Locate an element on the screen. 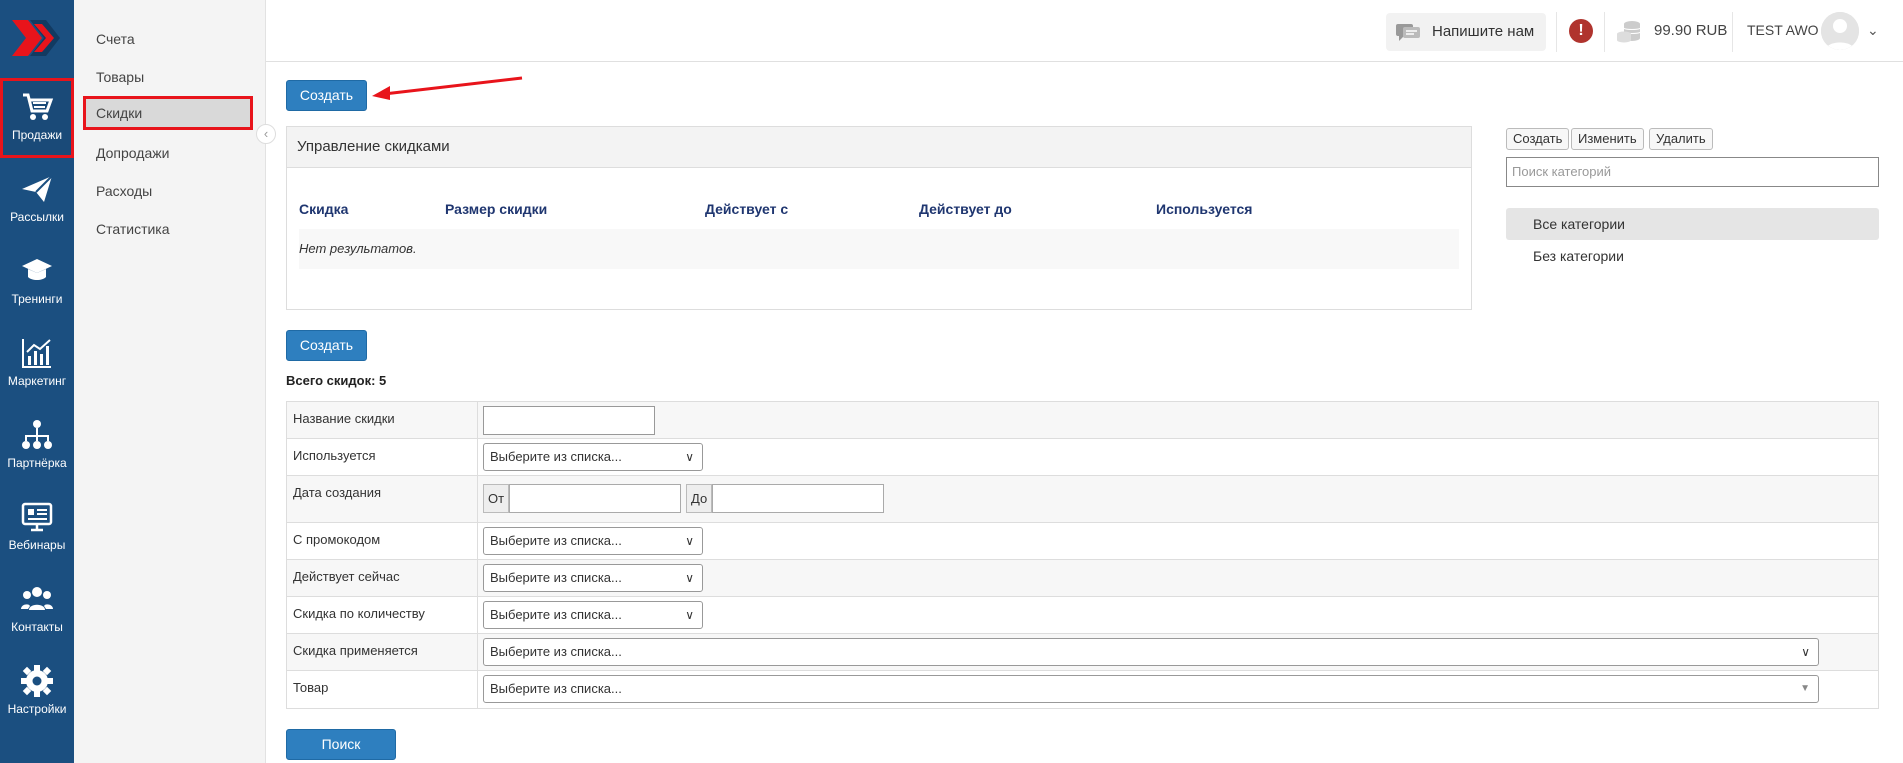  top-bar: Напишите нам ! 99.90 RUB TEST AWO ⌄ is located at coordinates (1084, 31).